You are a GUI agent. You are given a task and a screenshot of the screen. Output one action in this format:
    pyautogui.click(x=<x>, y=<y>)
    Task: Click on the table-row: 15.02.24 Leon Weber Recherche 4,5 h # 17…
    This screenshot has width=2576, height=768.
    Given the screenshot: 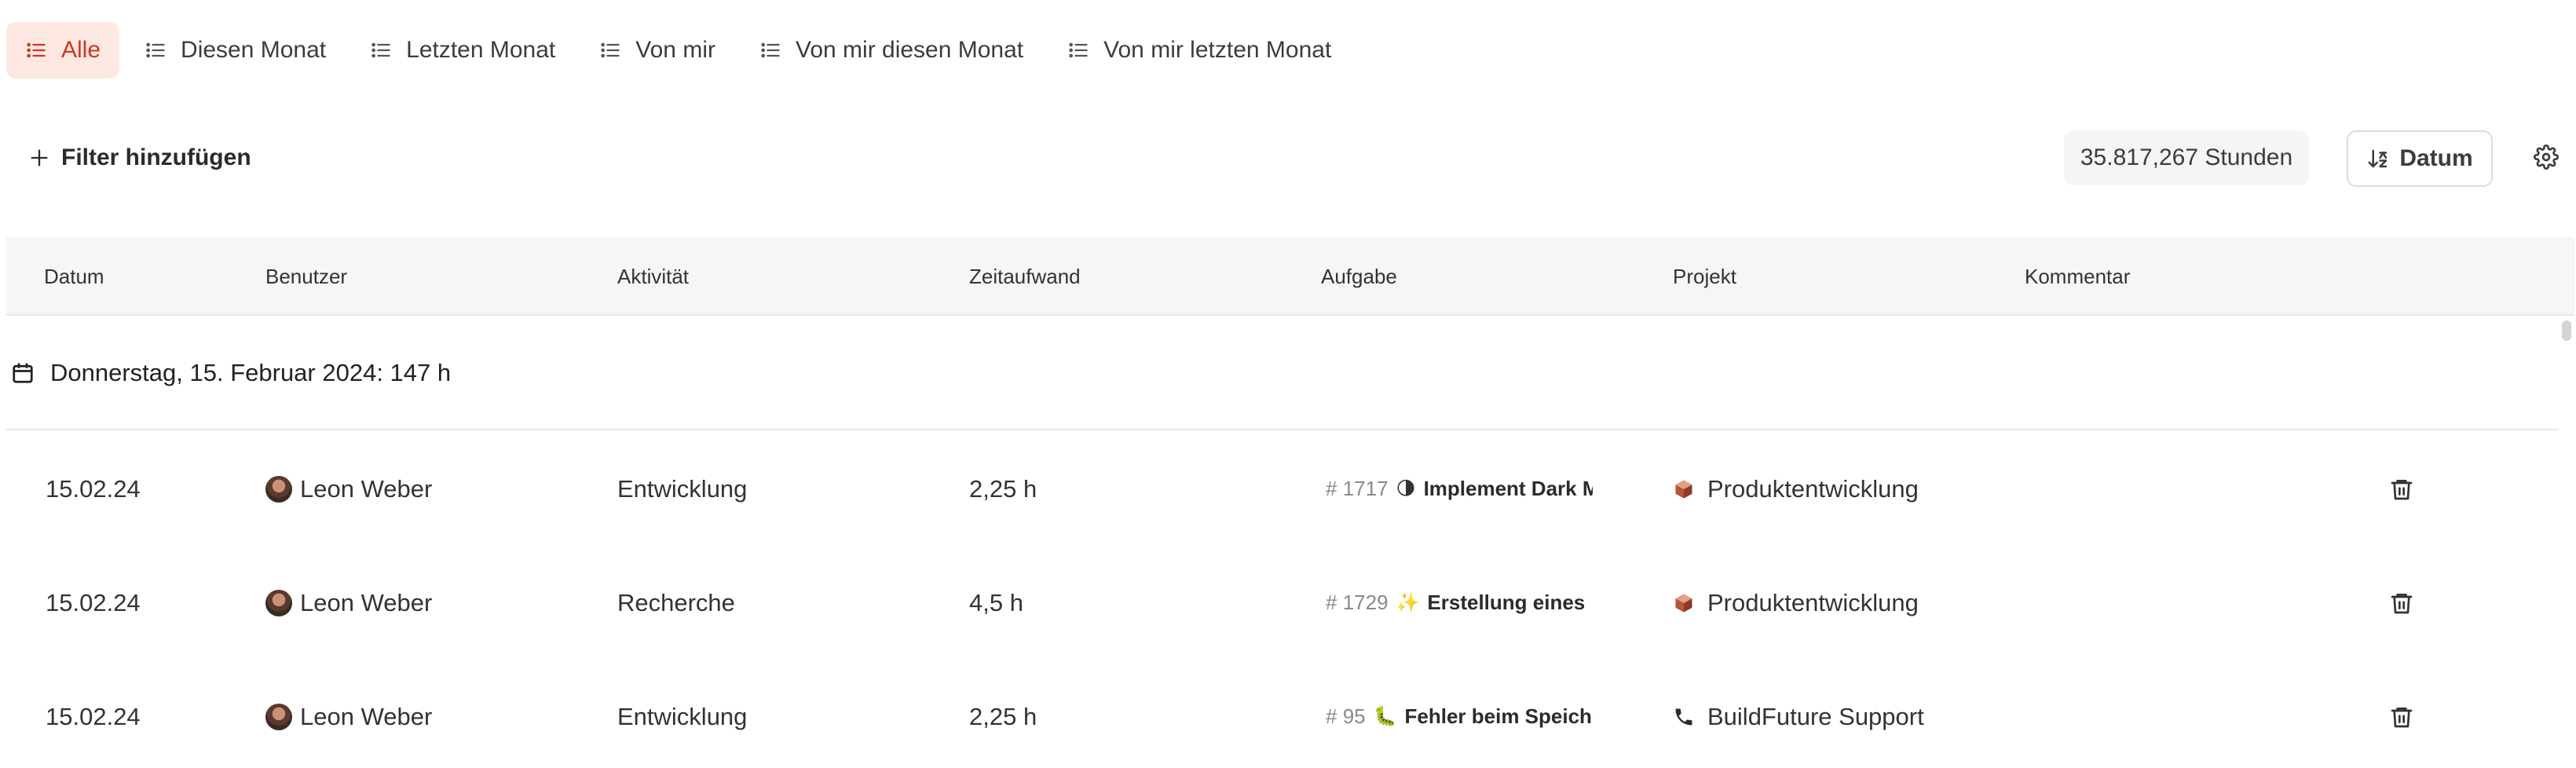 What is the action you would take?
    pyautogui.click(x=1283, y=603)
    